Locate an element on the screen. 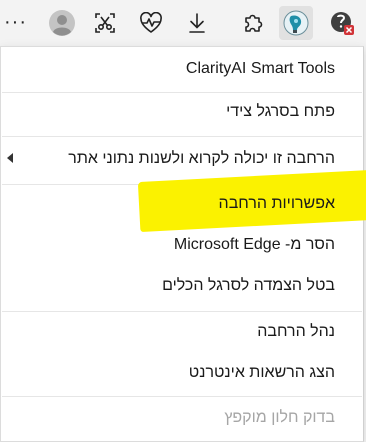  menu-item-open-sidebar: פתח בסרגל צידי is located at coordinates (182, 112).